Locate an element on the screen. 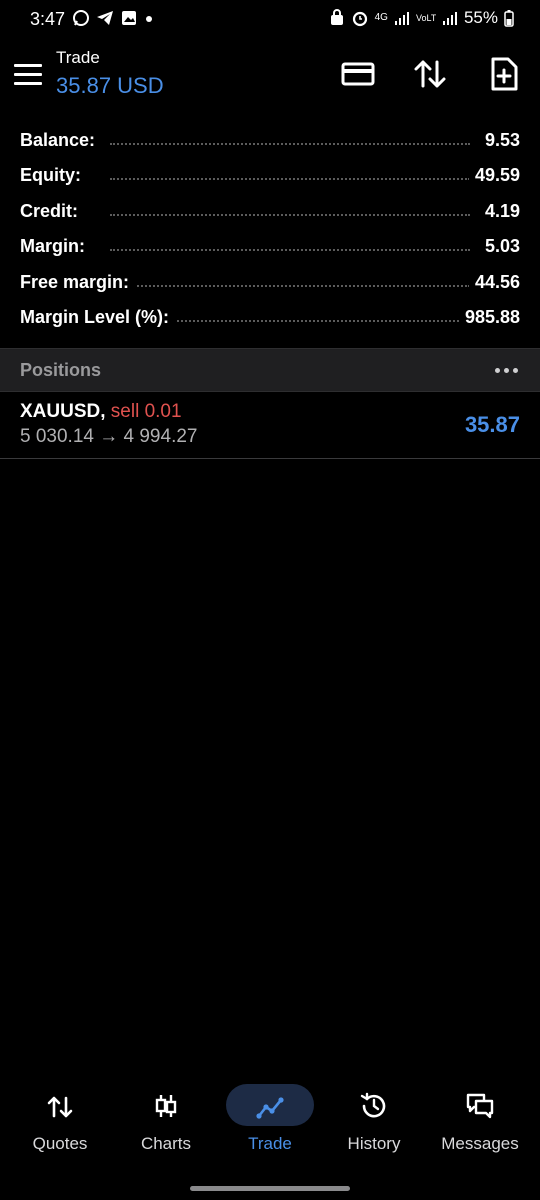  new-order-icon is located at coordinates (504, 74).